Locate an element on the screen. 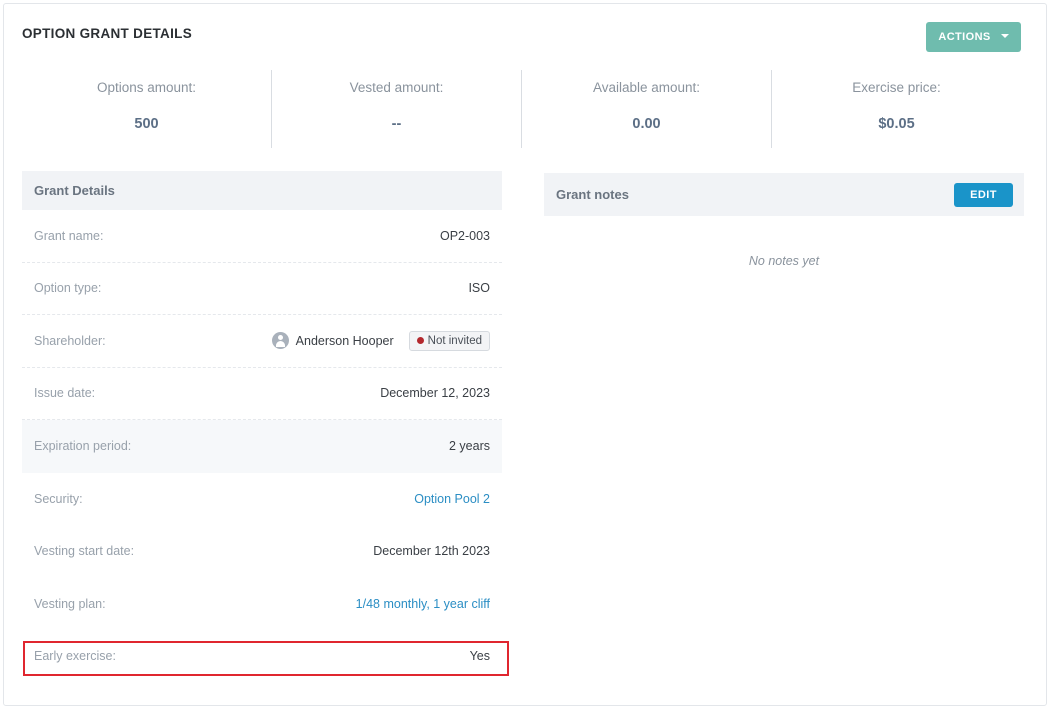  status-badge-label: Not invited is located at coordinates (454, 340).